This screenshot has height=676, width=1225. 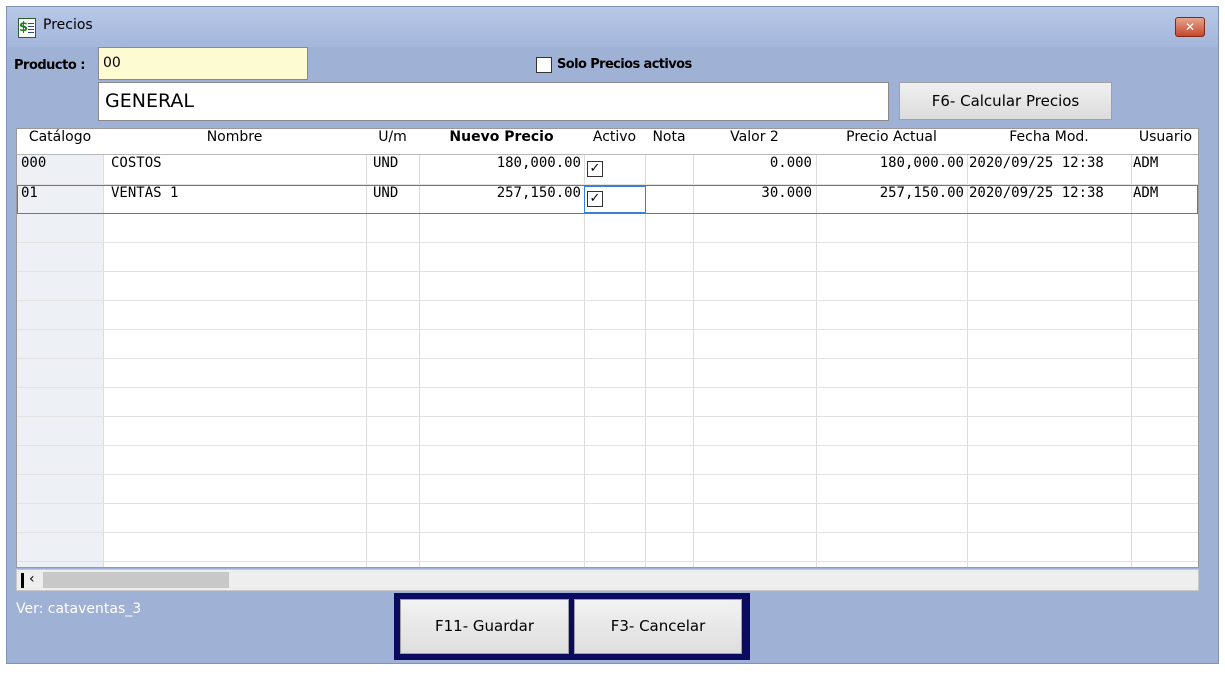 What do you see at coordinates (500, 199) in the screenshot?
I see `cell-nuevo-precio: 257,150.00` at bounding box center [500, 199].